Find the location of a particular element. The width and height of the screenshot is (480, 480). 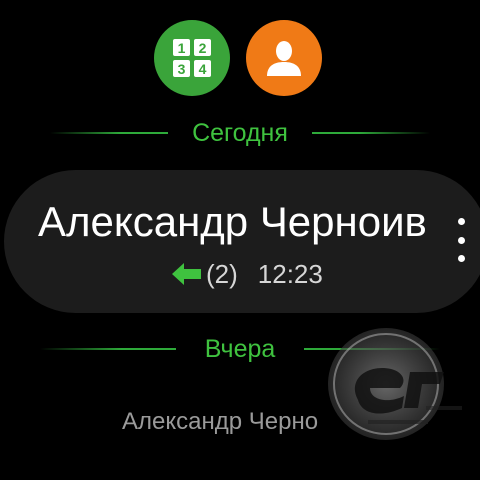

contact-person-icon is located at coordinates (284, 58).